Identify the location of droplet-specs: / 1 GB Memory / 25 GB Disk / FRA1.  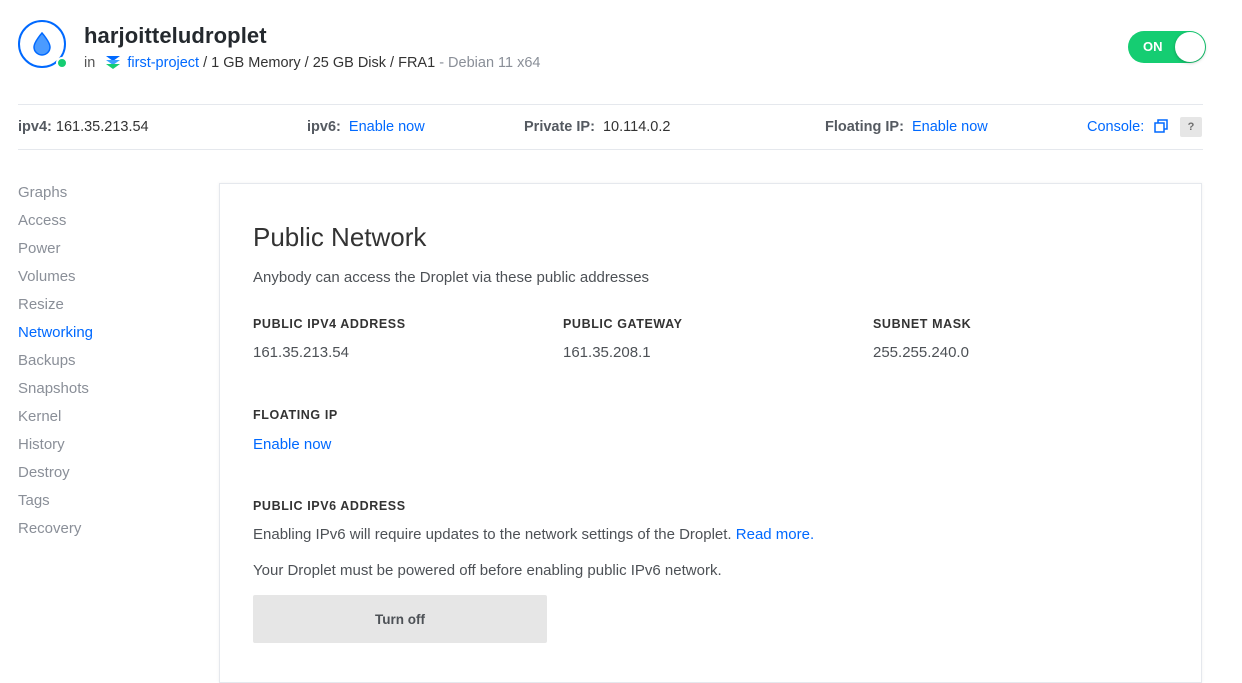
(319, 63).